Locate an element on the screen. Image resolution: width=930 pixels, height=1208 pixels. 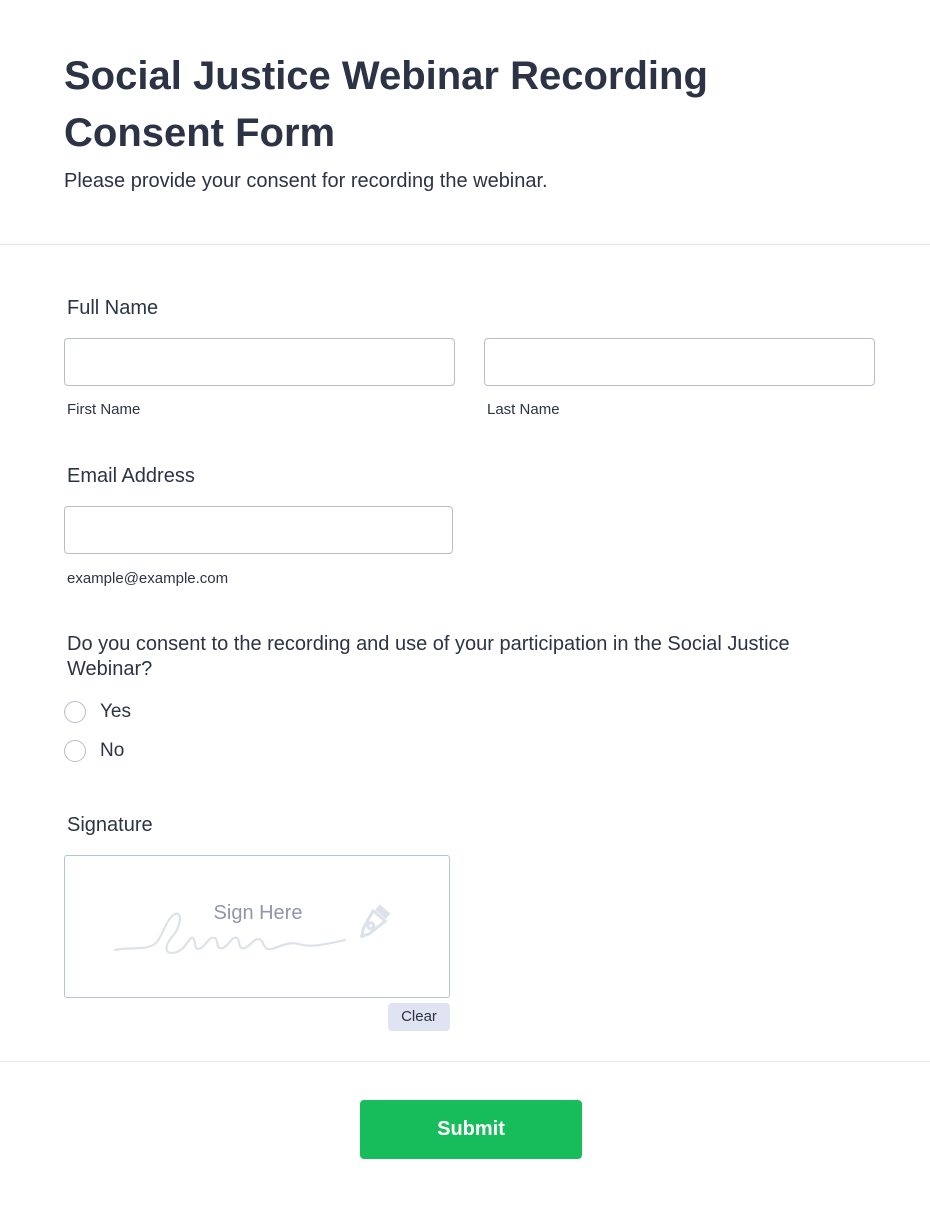
last-name-sublabel: Last Name is located at coordinates (523, 409).